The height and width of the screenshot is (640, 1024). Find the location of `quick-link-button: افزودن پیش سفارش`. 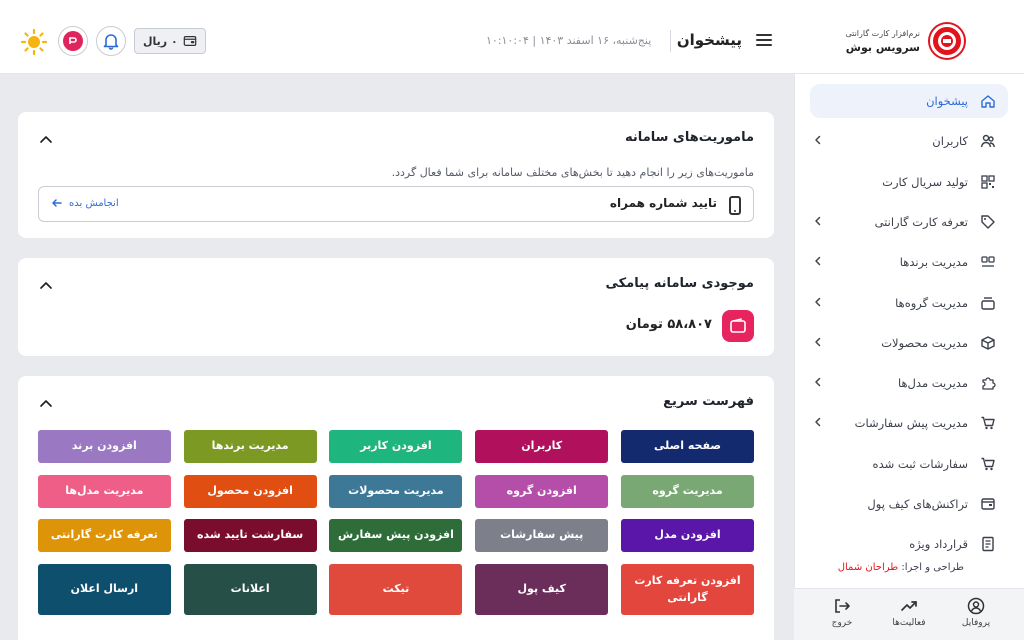

quick-link-button: افزودن پیش سفارش is located at coordinates (396, 535).